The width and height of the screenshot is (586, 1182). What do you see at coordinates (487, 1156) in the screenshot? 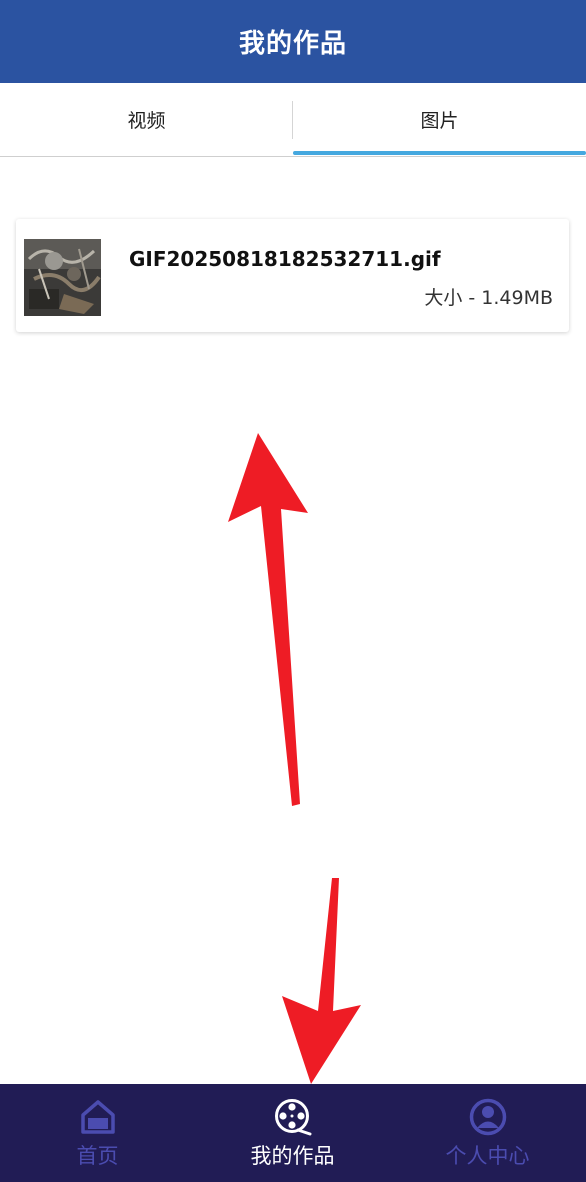
I see `nav-label-profile: 个人中心` at bounding box center [487, 1156].